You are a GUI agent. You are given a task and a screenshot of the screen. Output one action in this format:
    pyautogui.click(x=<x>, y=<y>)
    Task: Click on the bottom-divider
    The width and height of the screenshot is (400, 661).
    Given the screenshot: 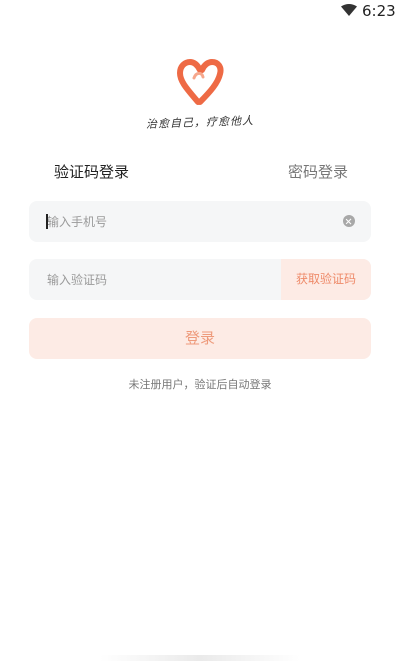 What is the action you would take?
    pyautogui.click(x=200, y=658)
    